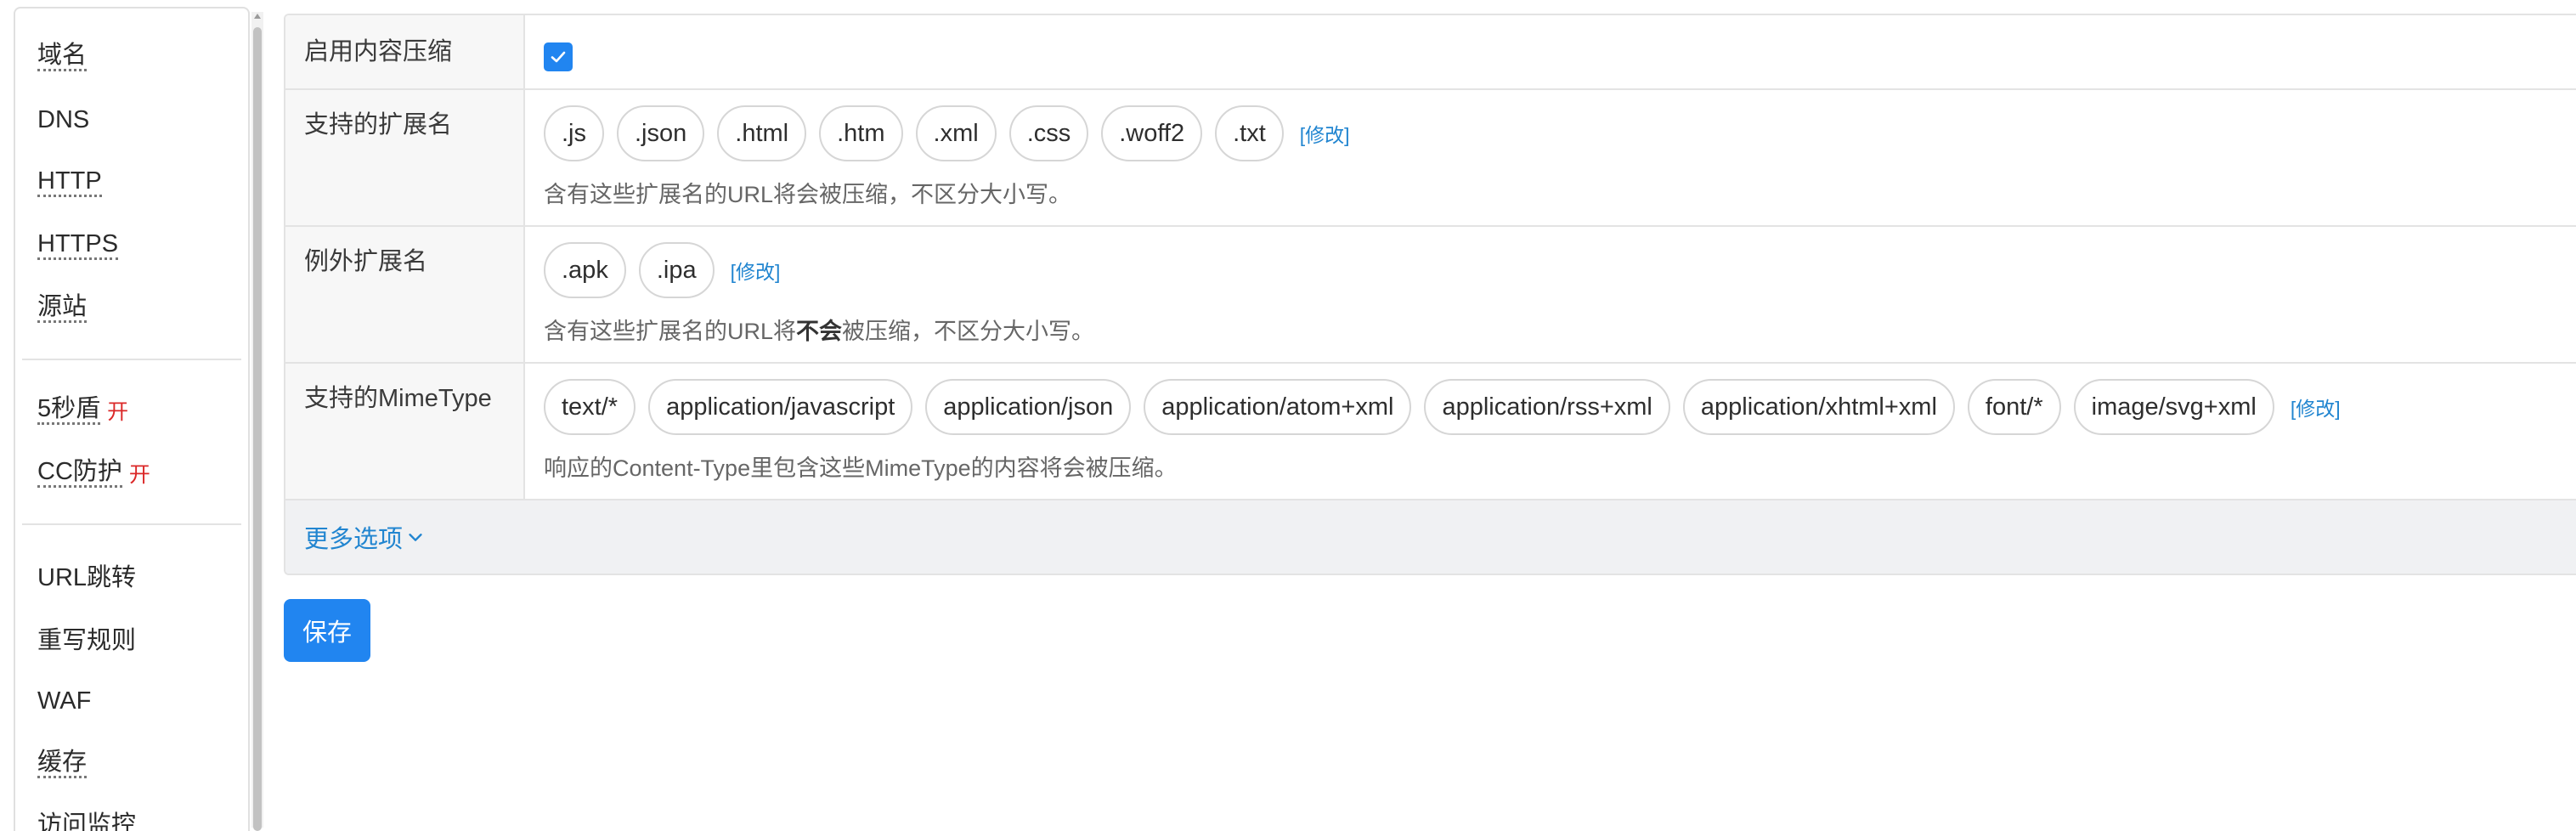 Image resolution: width=2576 pixels, height=831 pixels. What do you see at coordinates (2014, 407) in the screenshot?
I see `mimetype-tag: font/*` at bounding box center [2014, 407].